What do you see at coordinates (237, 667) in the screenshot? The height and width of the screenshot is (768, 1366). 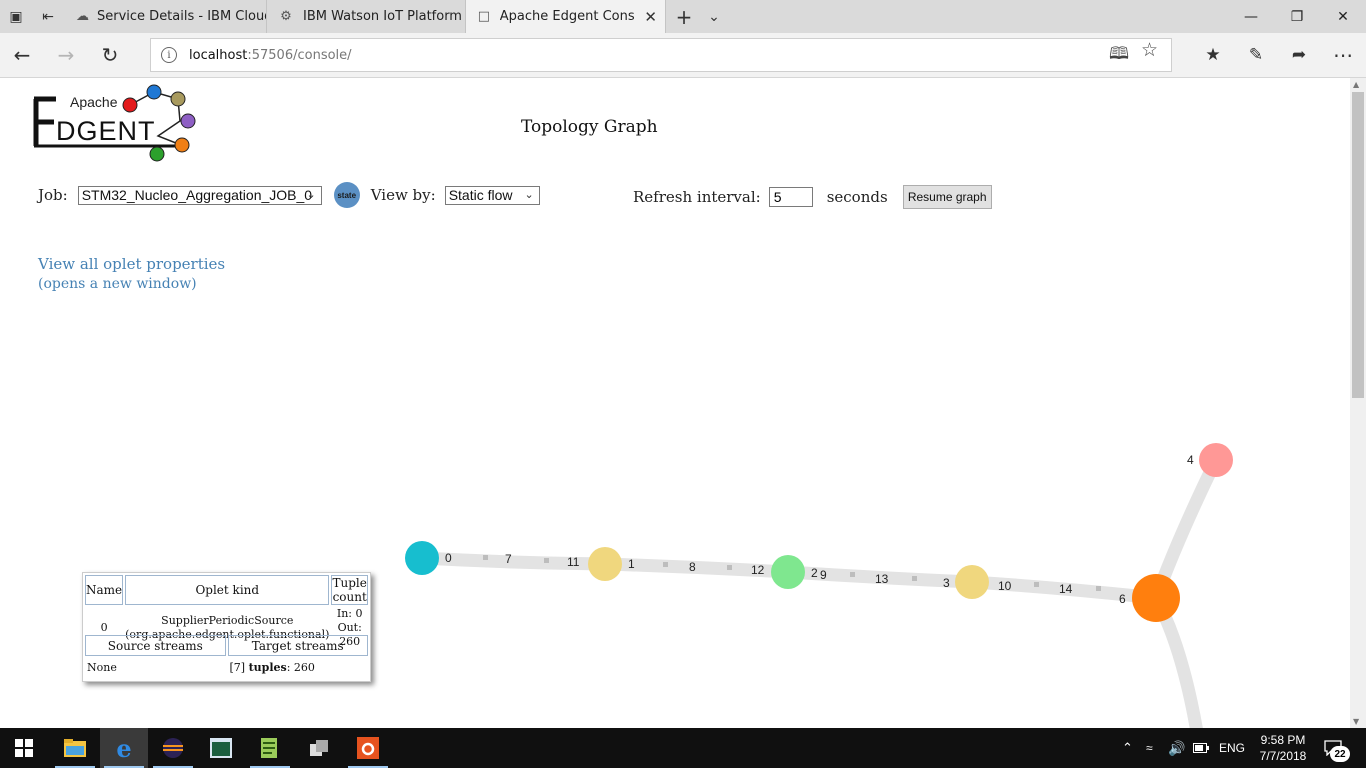 I see `target-stream-id: [7]` at bounding box center [237, 667].